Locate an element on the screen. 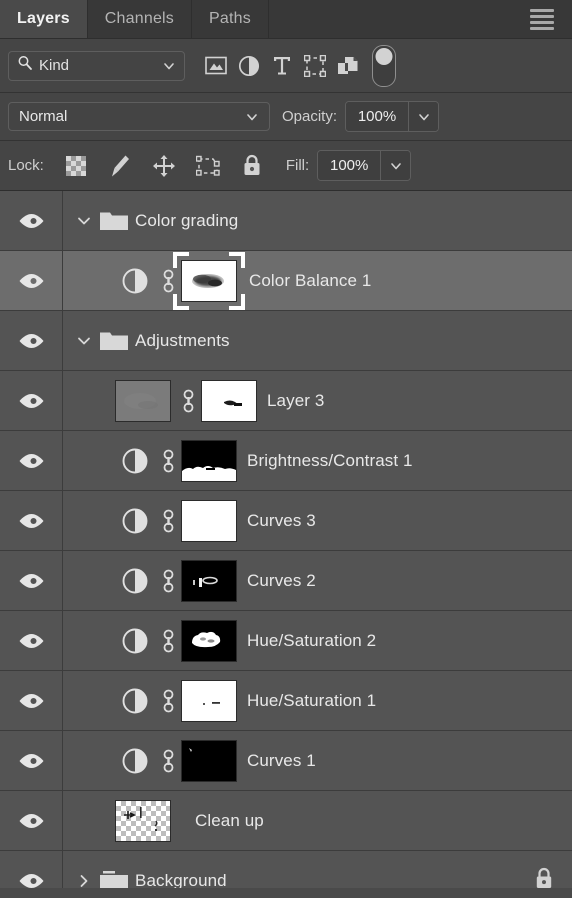  layer-row-body: Curves 1 is located at coordinates (317, 760).